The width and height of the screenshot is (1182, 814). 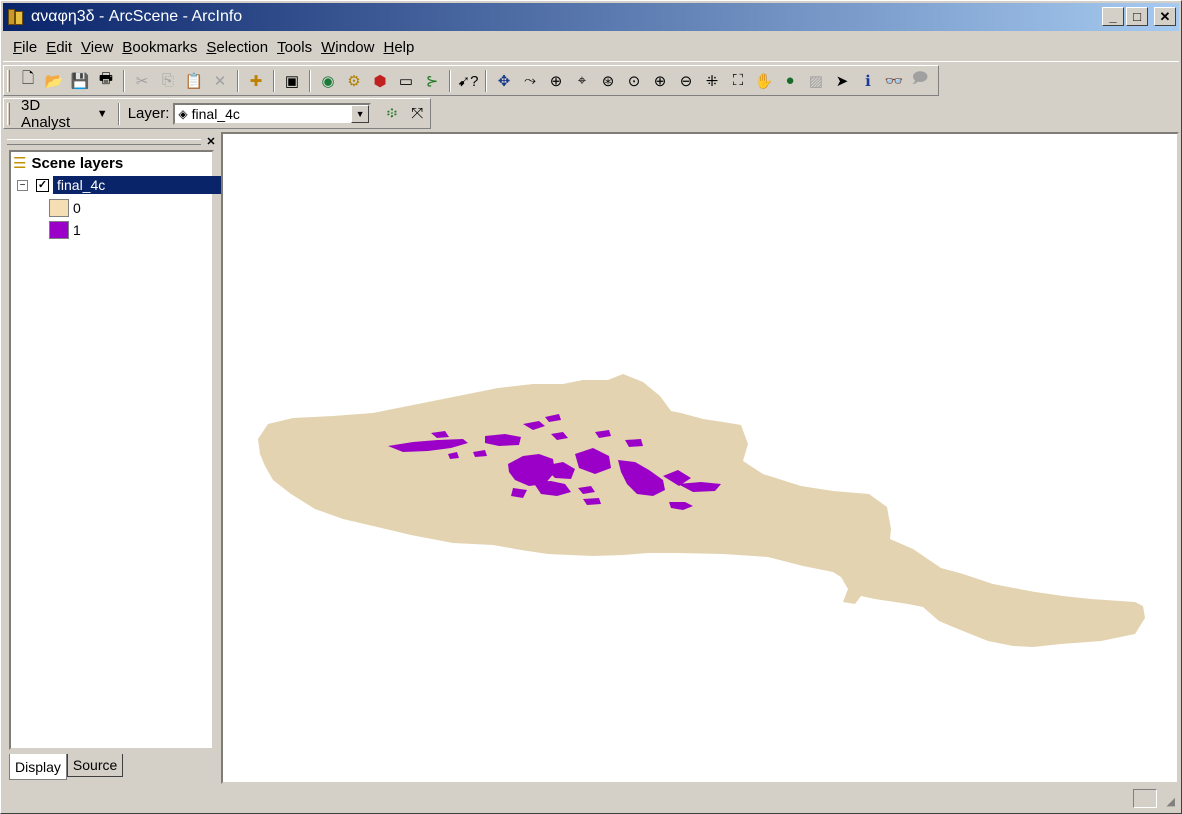 I want to click on zoom-in-icon: ⊕, so click(x=660, y=81).